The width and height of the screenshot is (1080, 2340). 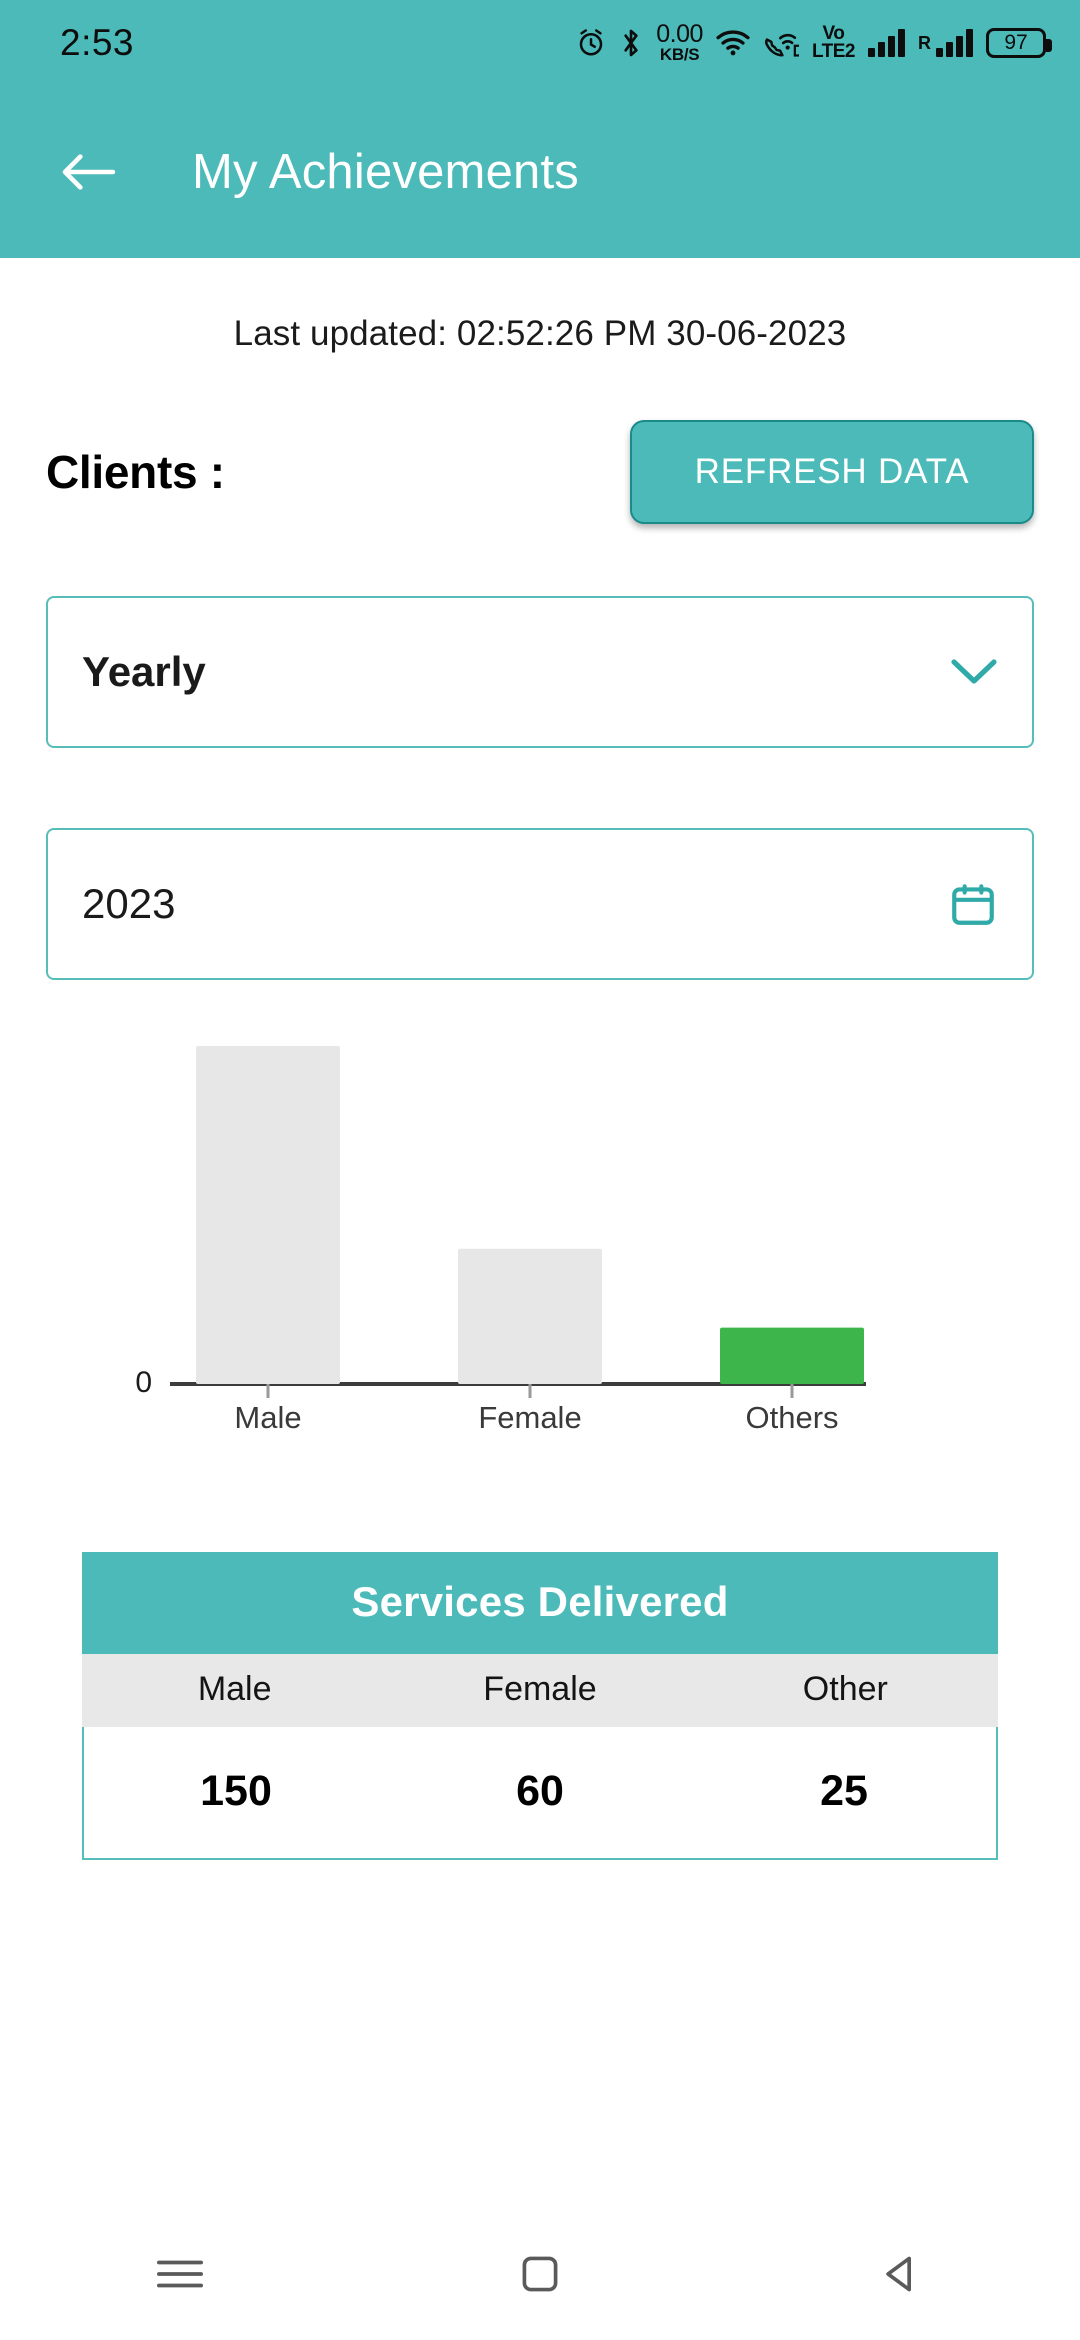 What do you see at coordinates (540, 1603) in the screenshot?
I see `table-title: Services Delivered` at bounding box center [540, 1603].